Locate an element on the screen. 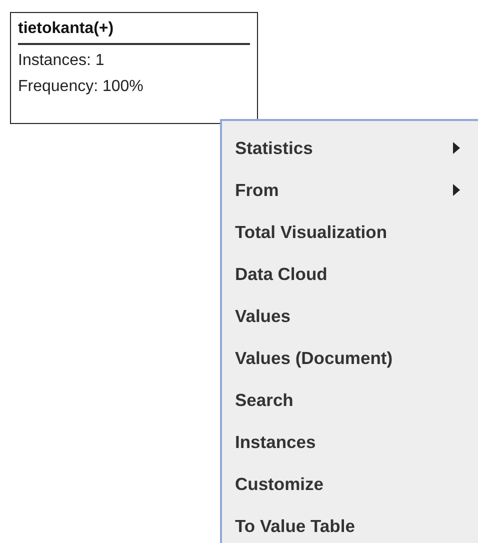  menu-item: Data Cloud is located at coordinates (350, 274).